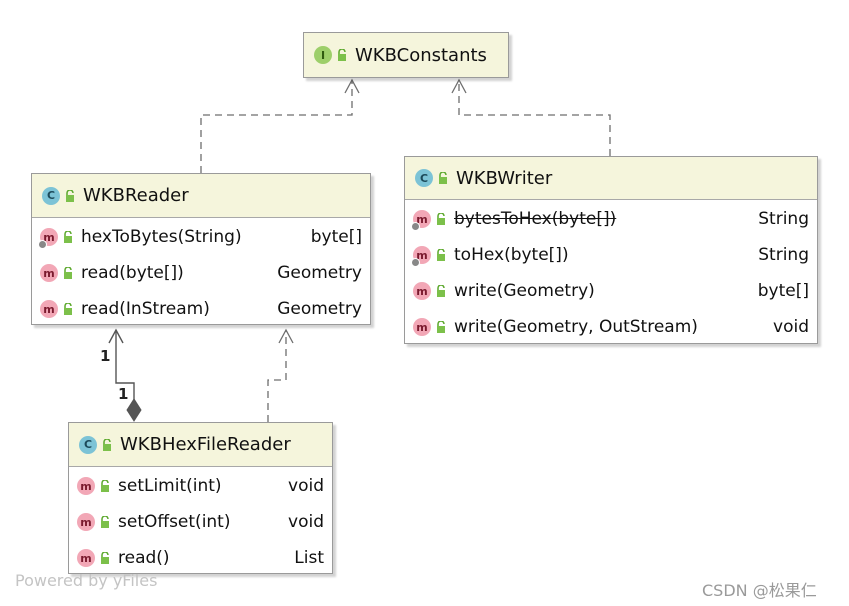 The height and width of the screenshot is (606, 849). I want to click on method-name: toHex(byte[]), so click(511, 255).